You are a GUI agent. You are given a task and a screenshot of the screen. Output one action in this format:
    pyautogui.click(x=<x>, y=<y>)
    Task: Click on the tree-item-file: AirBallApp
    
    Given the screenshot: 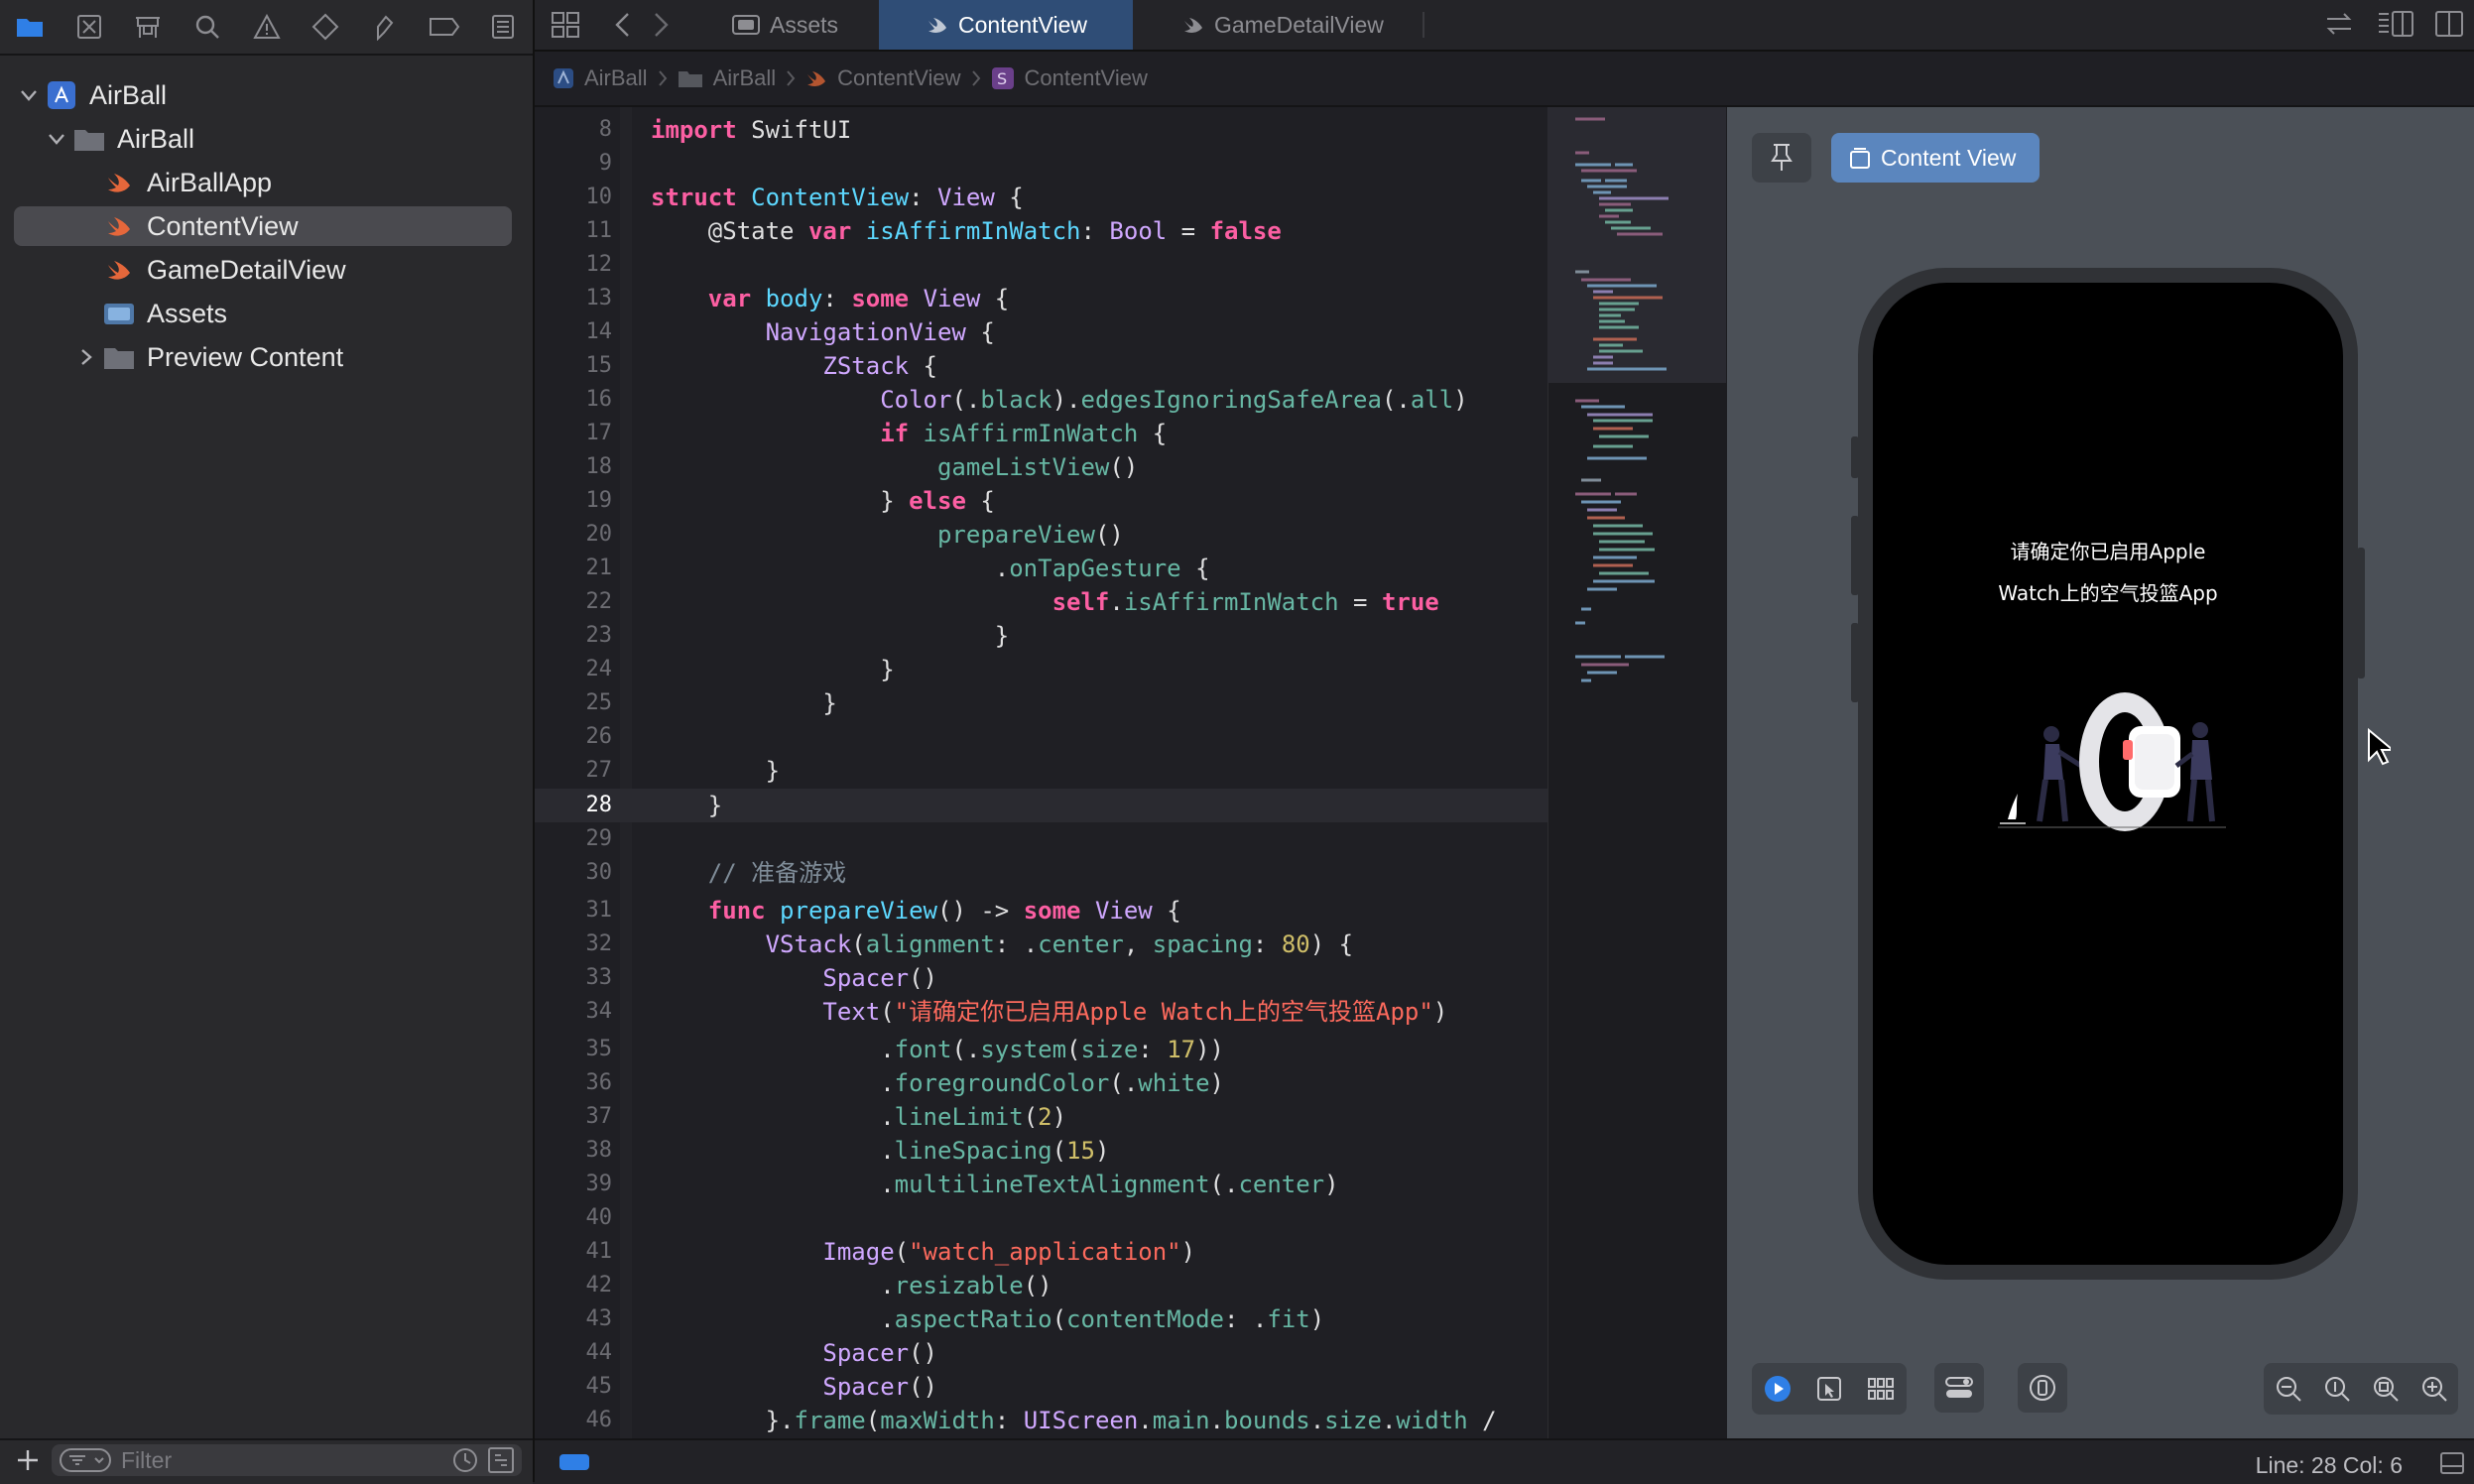 What is the action you would take?
    pyautogui.click(x=263, y=182)
    